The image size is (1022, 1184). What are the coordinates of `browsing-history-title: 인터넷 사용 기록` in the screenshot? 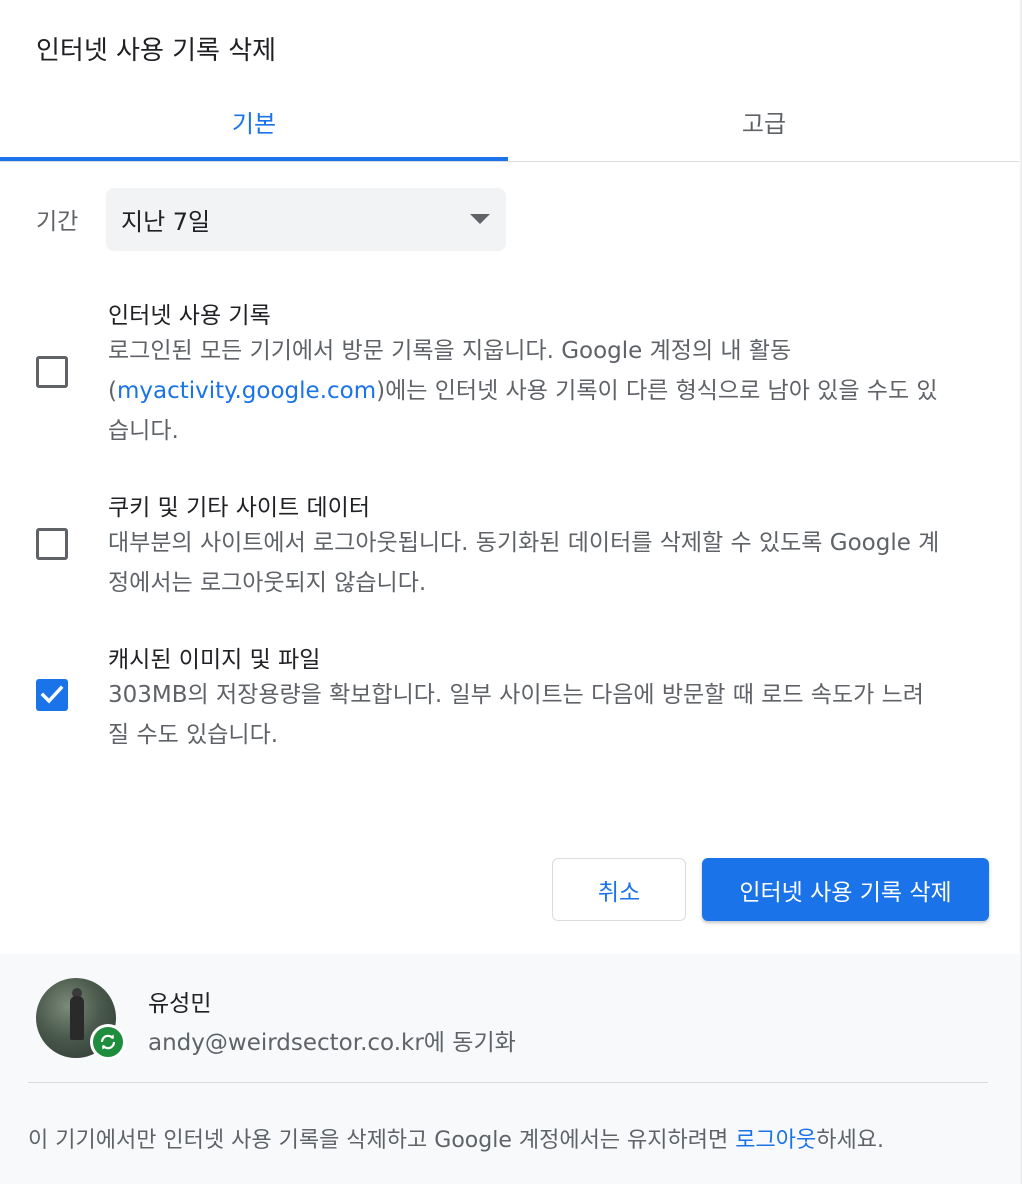 It's located at (189, 316).